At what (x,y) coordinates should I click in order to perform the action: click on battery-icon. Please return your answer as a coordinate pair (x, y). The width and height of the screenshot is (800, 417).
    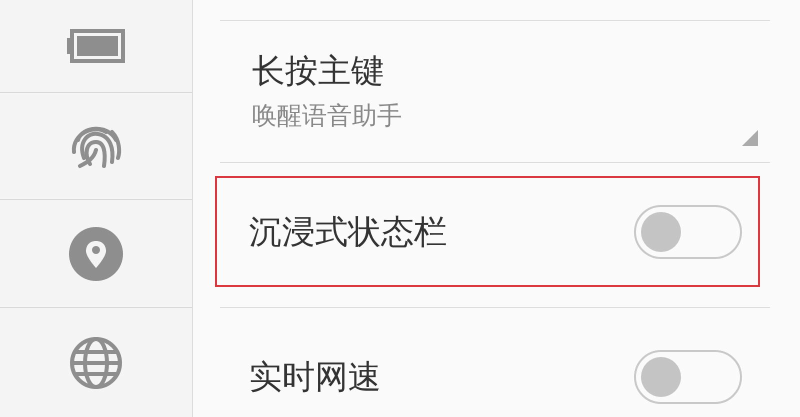
    Looking at the image, I should click on (96, 46).